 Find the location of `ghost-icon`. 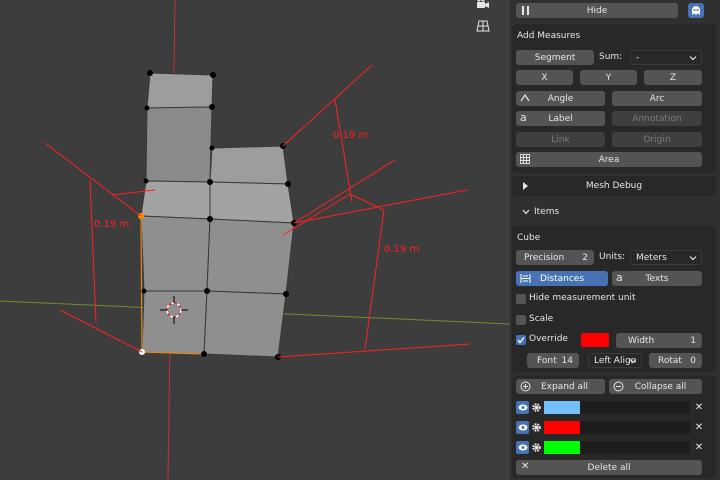

ghost-icon is located at coordinates (696, 10).